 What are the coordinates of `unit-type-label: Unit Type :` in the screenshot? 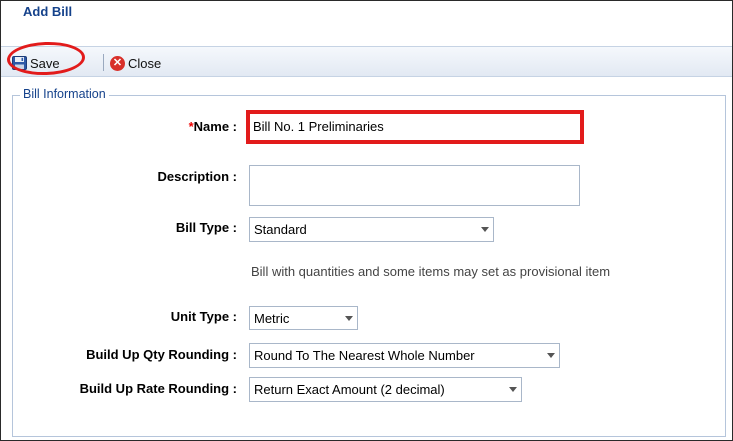 It's located at (203, 316).